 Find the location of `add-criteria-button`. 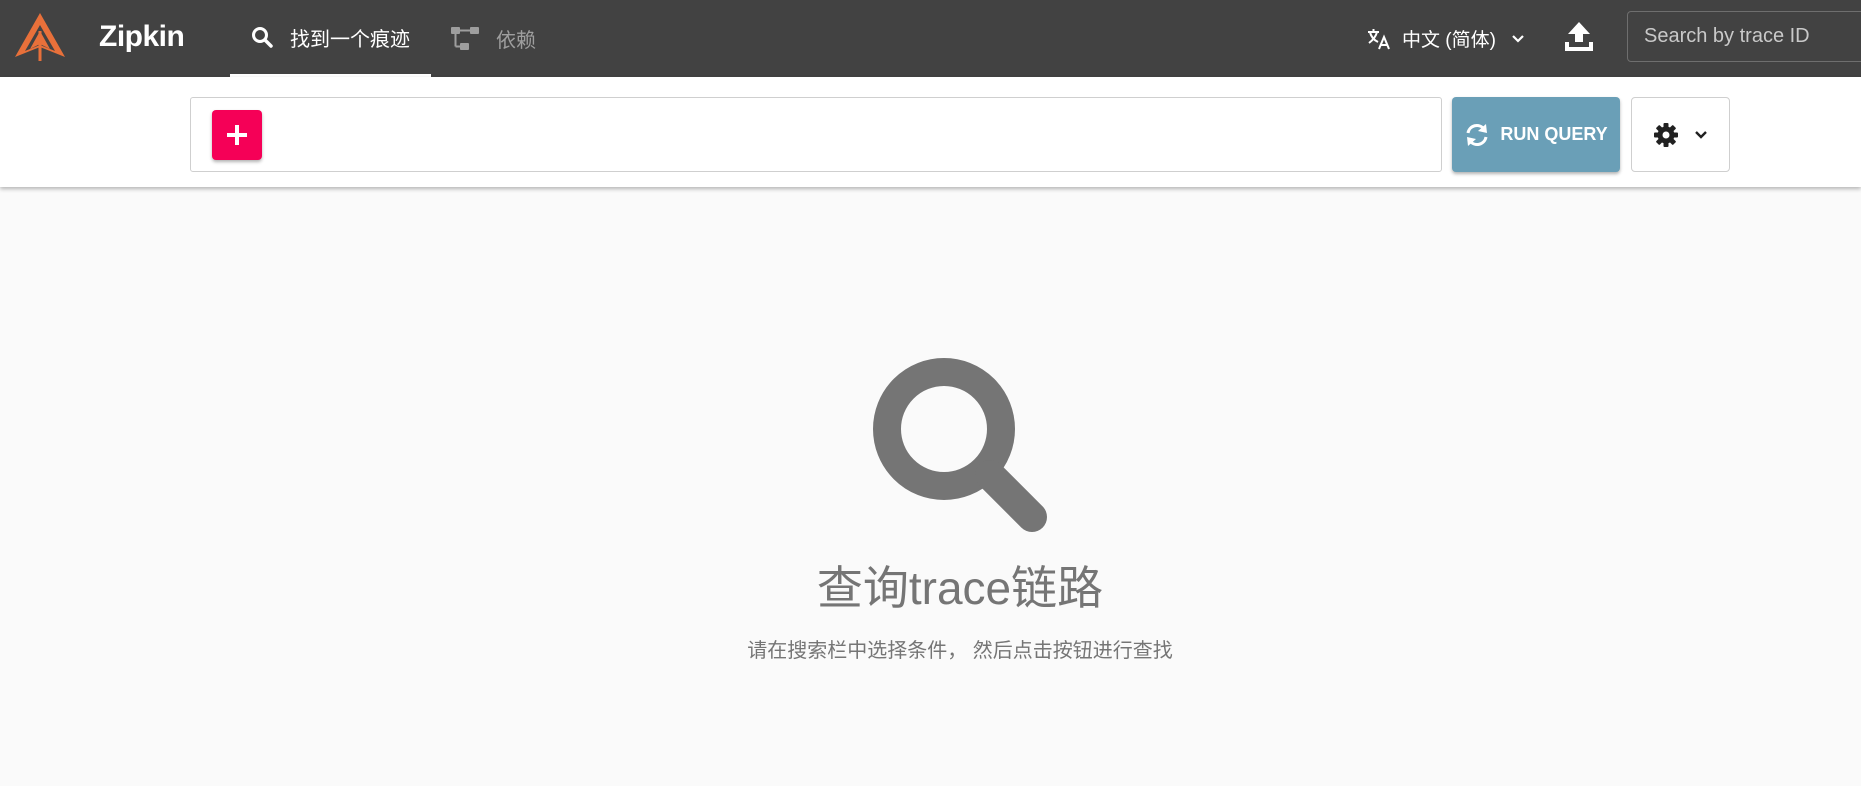

add-criteria-button is located at coordinates (237, 135).